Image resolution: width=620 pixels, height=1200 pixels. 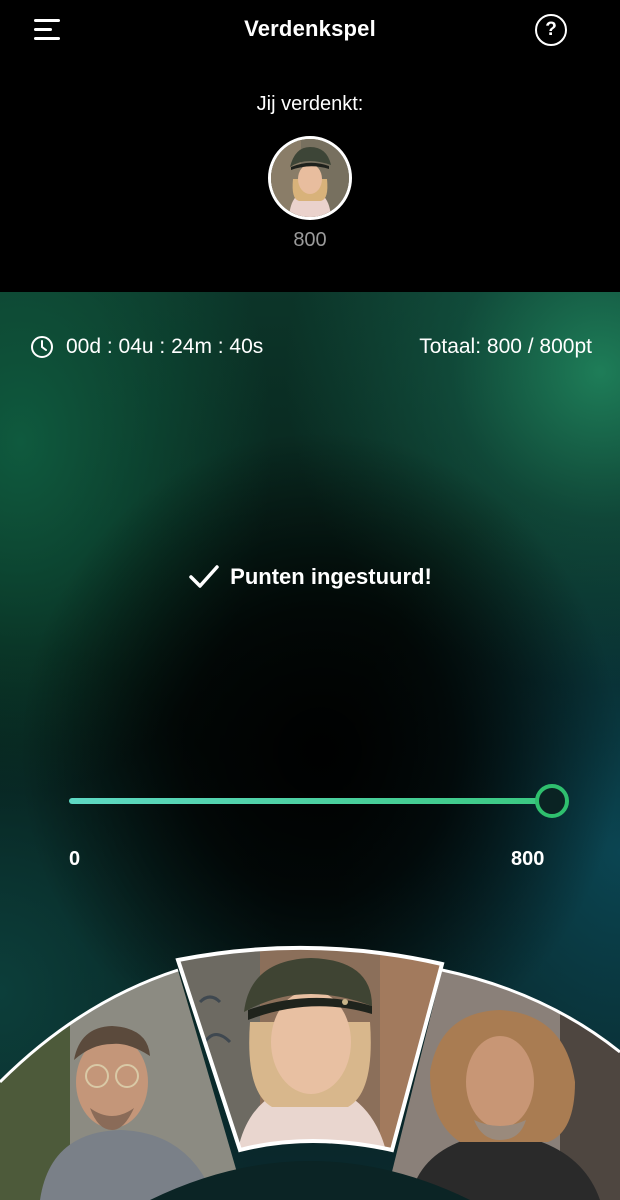 What do you see at coordinates (310, 28) in the screenshot?
I see `page-title: Verdenkspel` at bounding box center [310, 28].